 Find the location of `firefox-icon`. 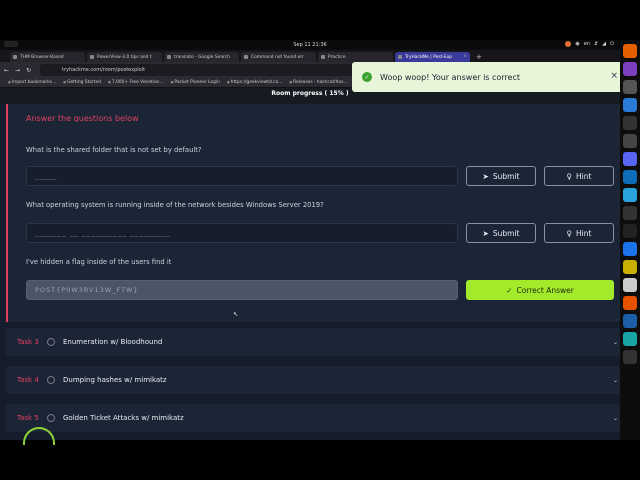

firefox-icon is located at coordinates (630, 51).